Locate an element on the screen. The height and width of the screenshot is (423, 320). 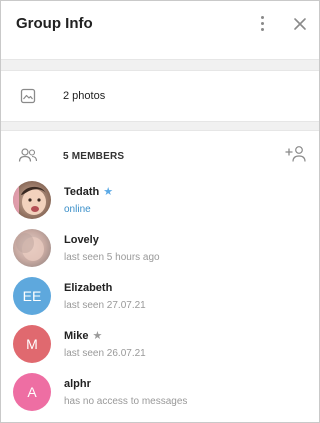
close-button is located at coordinates (300, 24).